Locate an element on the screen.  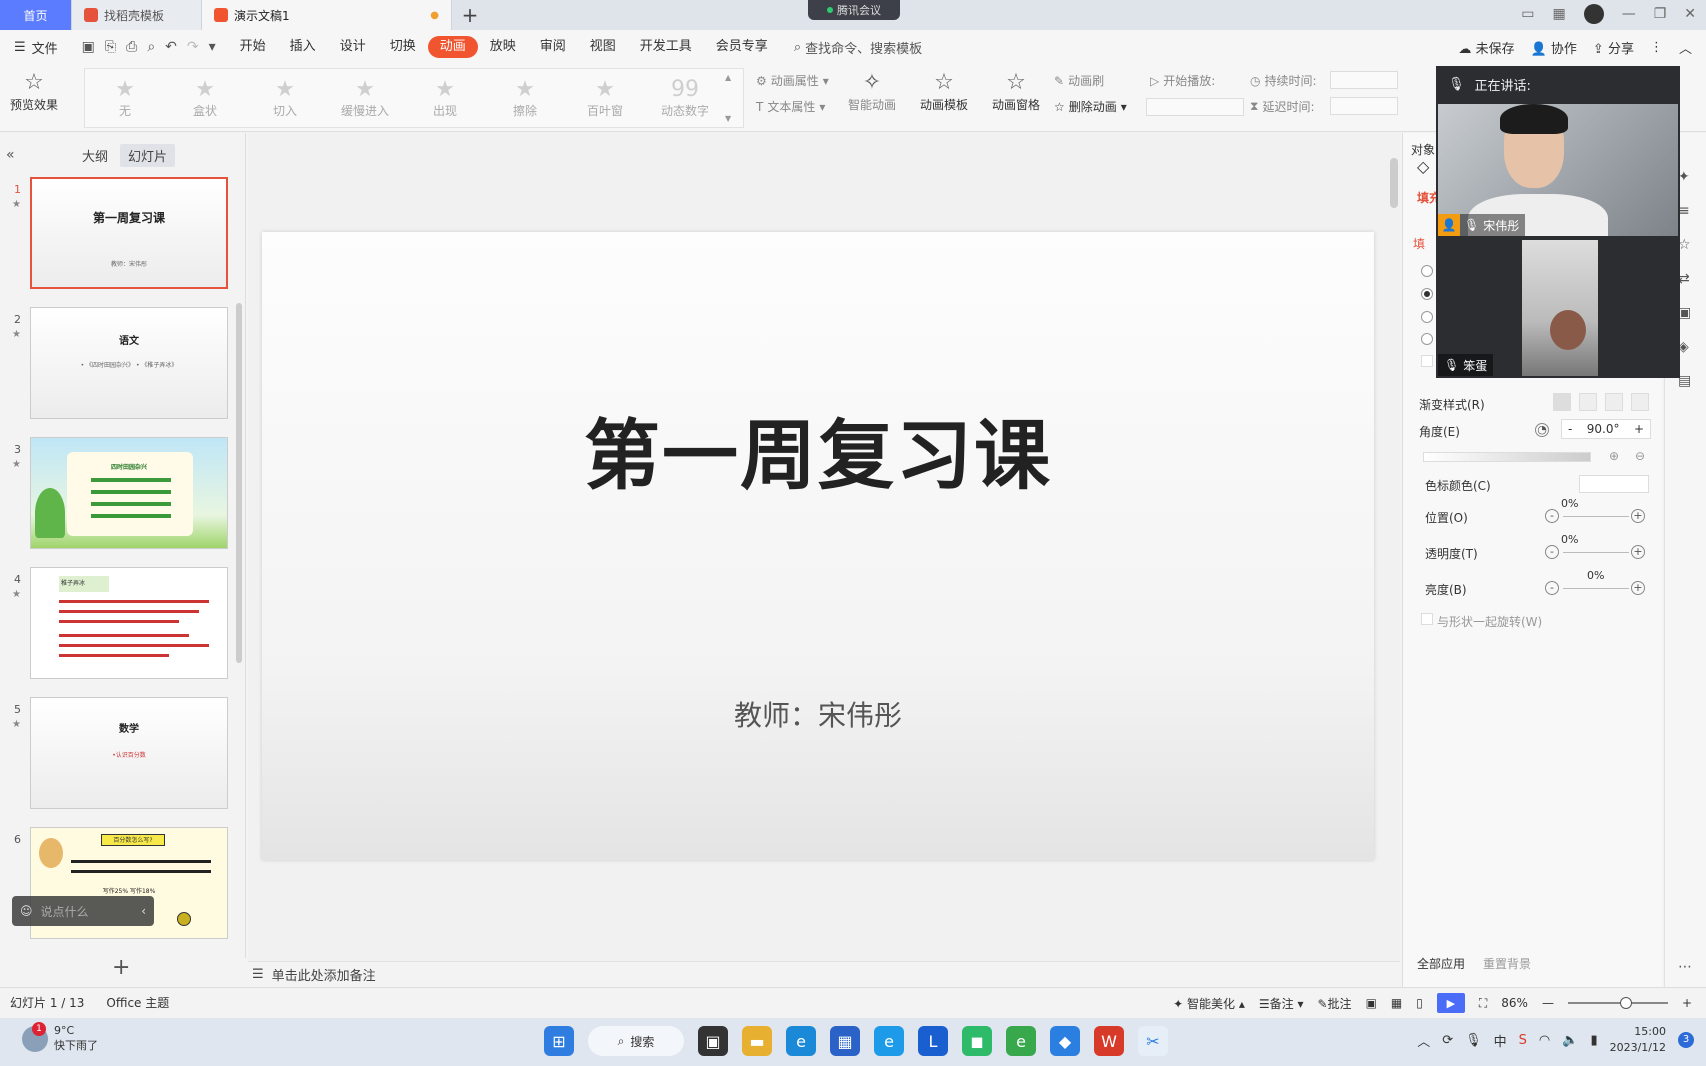
fill-tool-icon: ◇ is located at coordinates (1423, 166).